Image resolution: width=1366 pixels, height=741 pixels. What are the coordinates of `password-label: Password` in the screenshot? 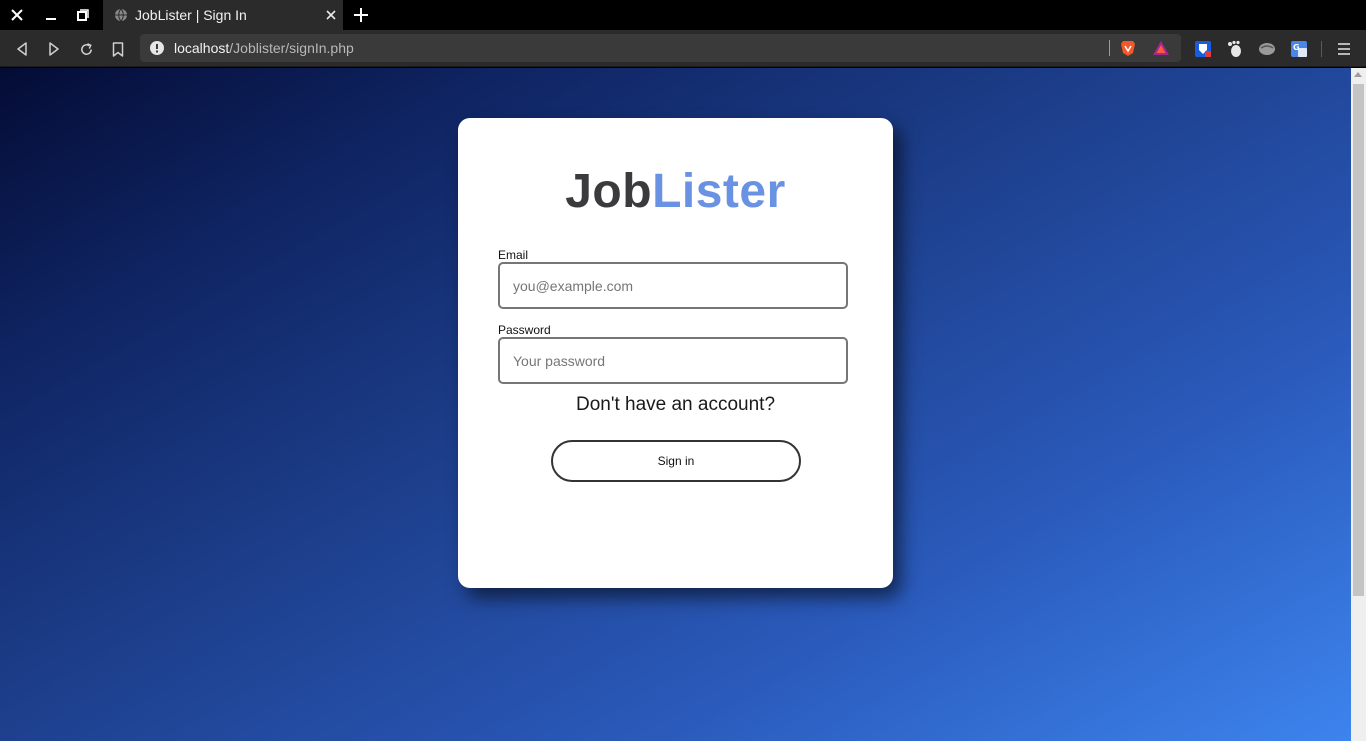 It's located at (524, 330).